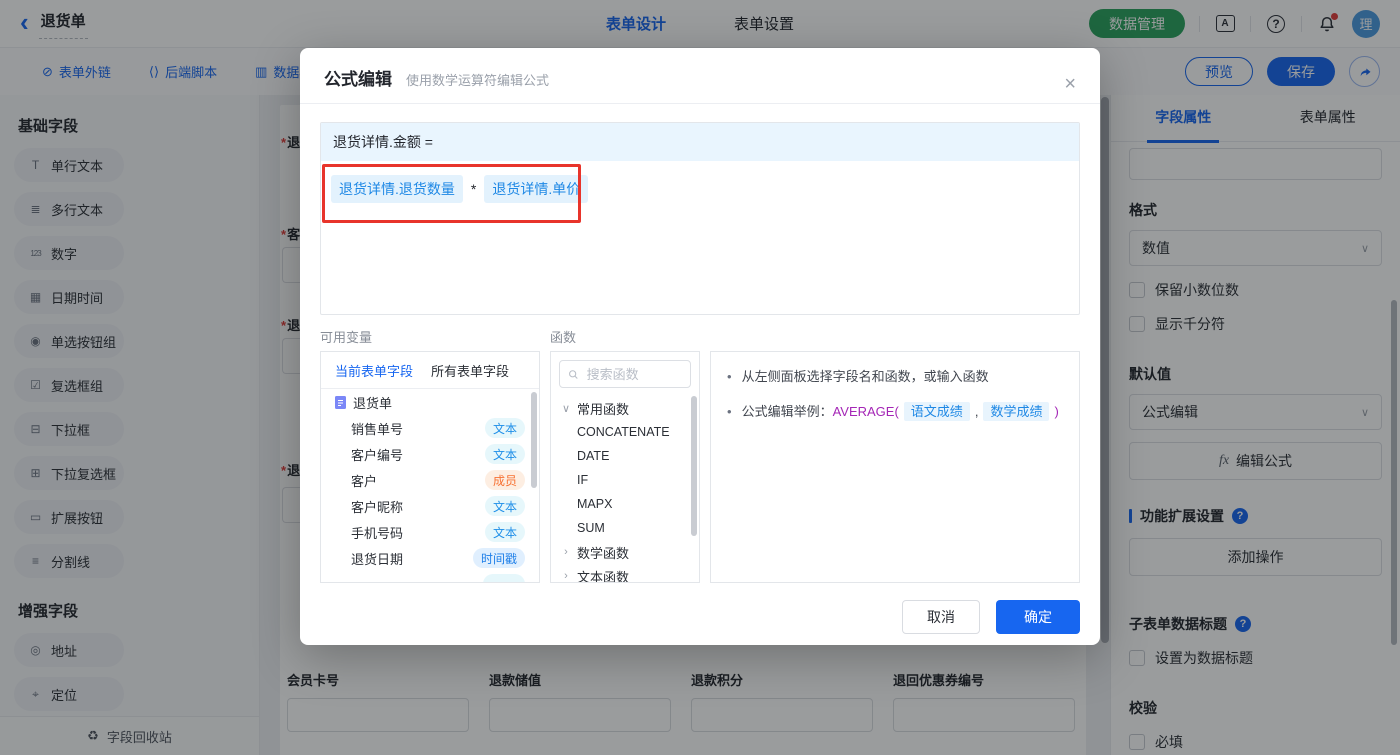  Describe the element at coordinates (478, 80) in the screenshot. I see `dialog-subtitle: 使用数学运算符编辑公式` at that location.